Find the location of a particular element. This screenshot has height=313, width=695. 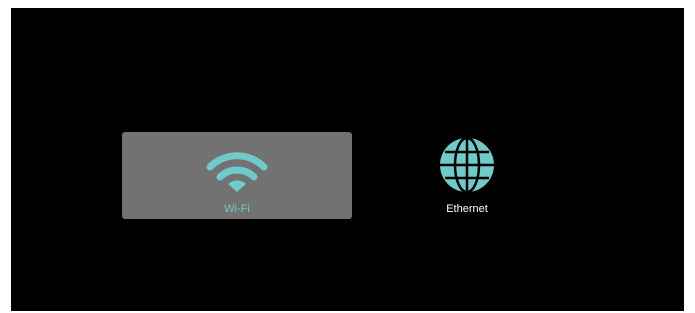

globe-icon is located at coordinates (467, 165).